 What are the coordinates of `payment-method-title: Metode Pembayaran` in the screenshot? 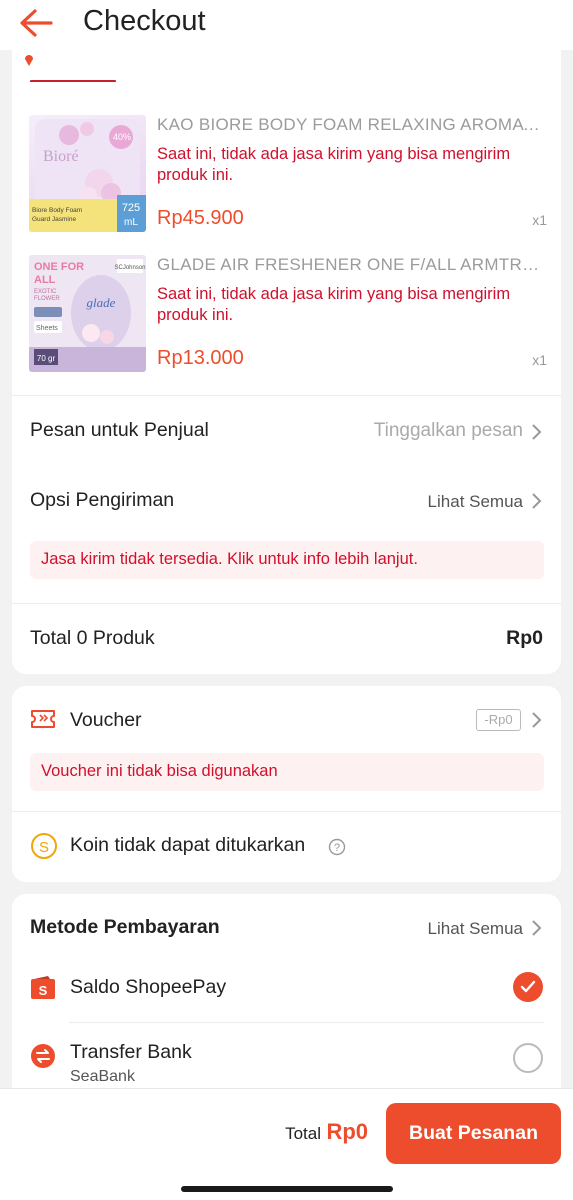 It's located at (125, 927).